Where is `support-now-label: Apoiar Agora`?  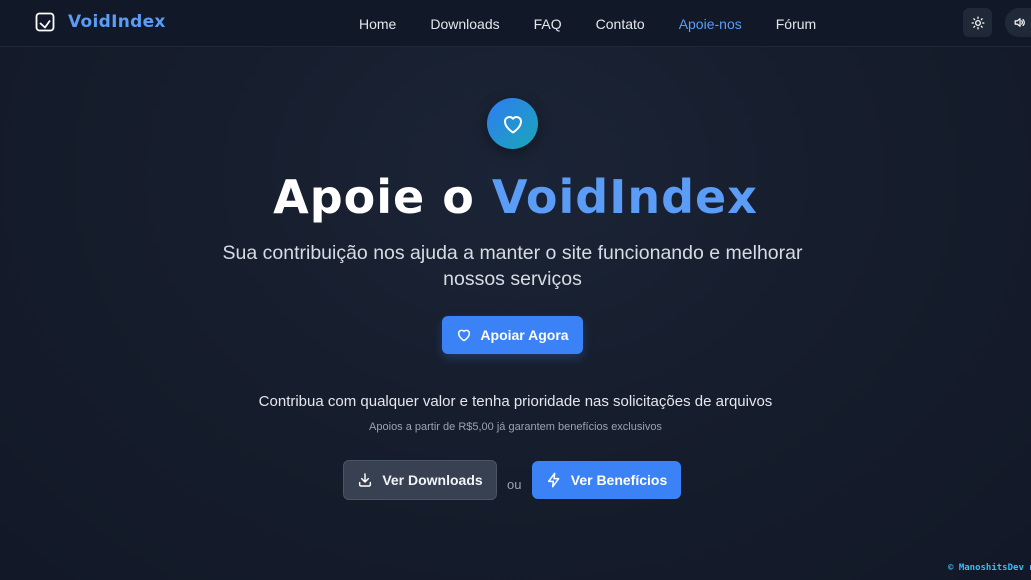
support-now-label: Apoiar Agora is located at coordinates (524, 335).